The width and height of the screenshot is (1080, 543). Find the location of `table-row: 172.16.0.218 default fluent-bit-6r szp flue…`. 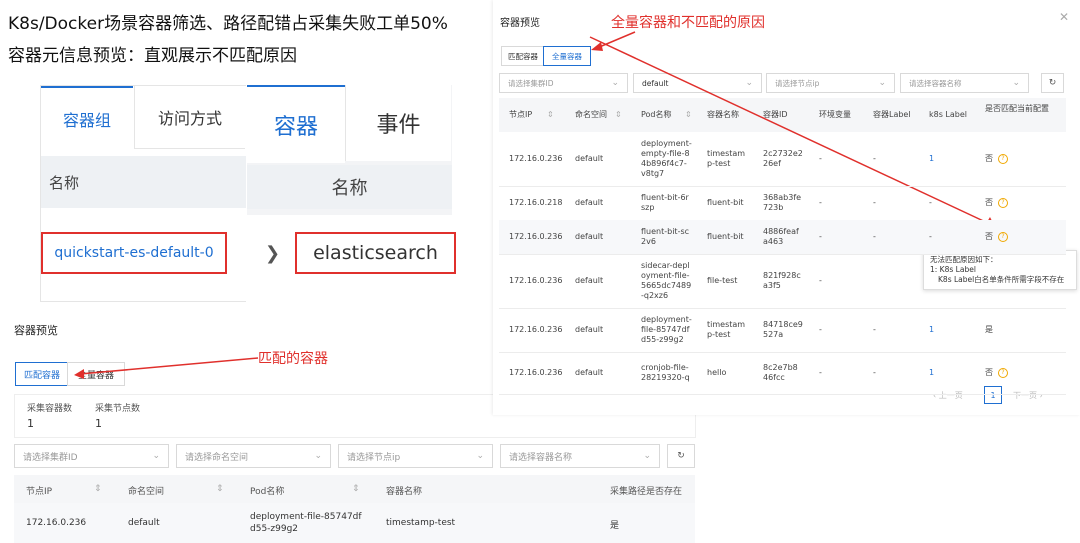

table-row: 172.16.0.218 default fluent-bit-6r szp flue… is located at coordinates (782, 203).